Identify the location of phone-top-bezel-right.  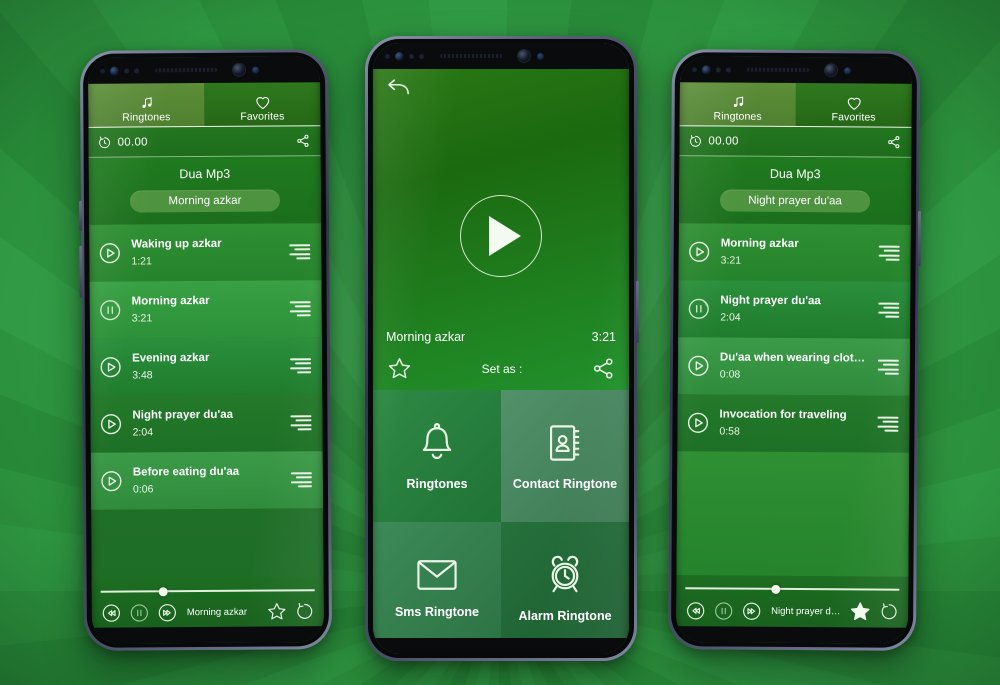
(796, 70).